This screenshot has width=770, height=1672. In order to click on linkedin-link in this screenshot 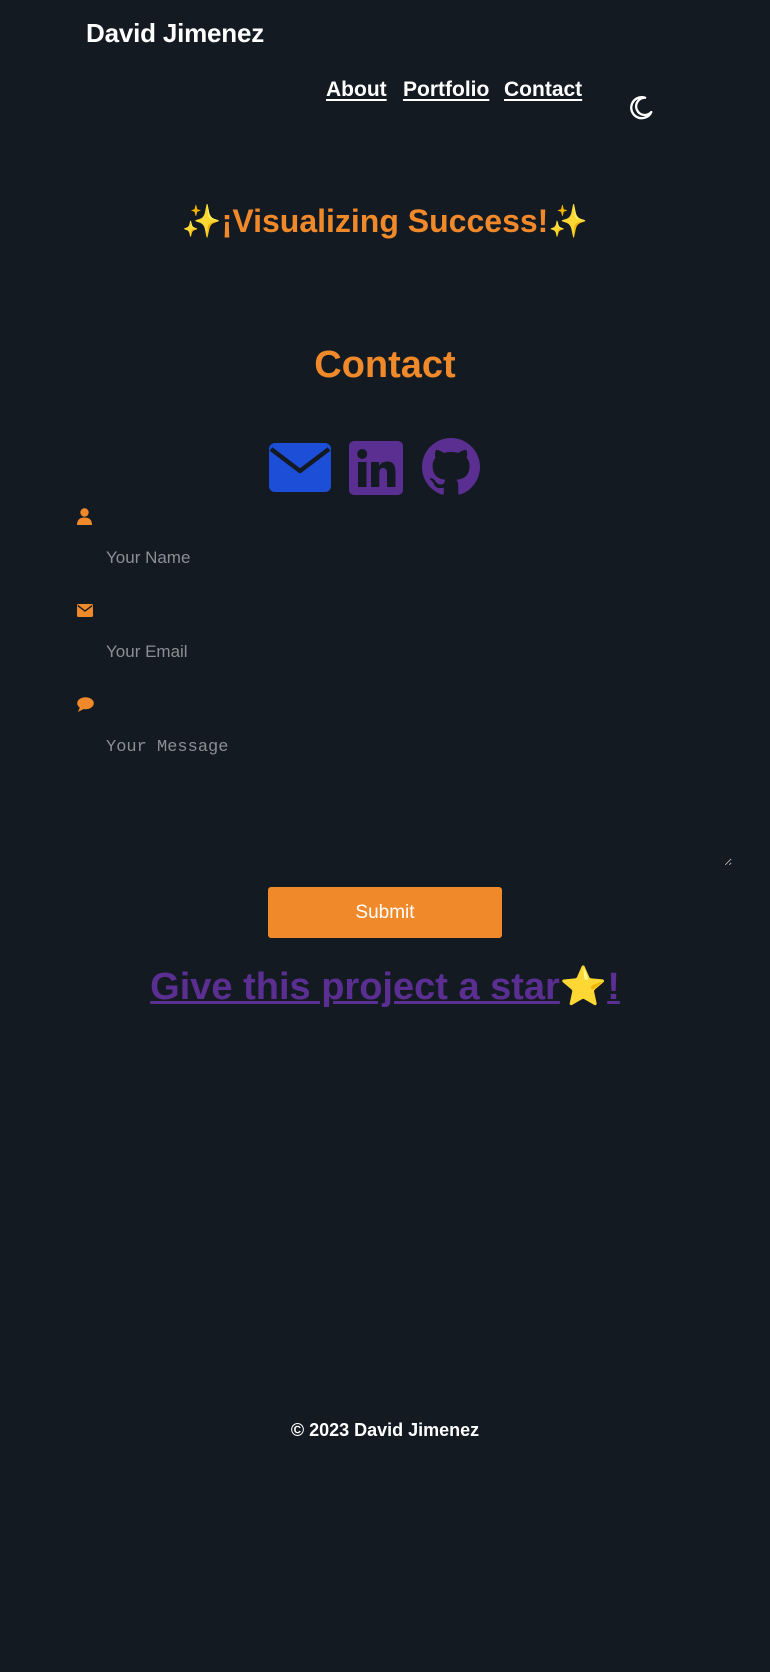, I will do `click(376, 470)`.